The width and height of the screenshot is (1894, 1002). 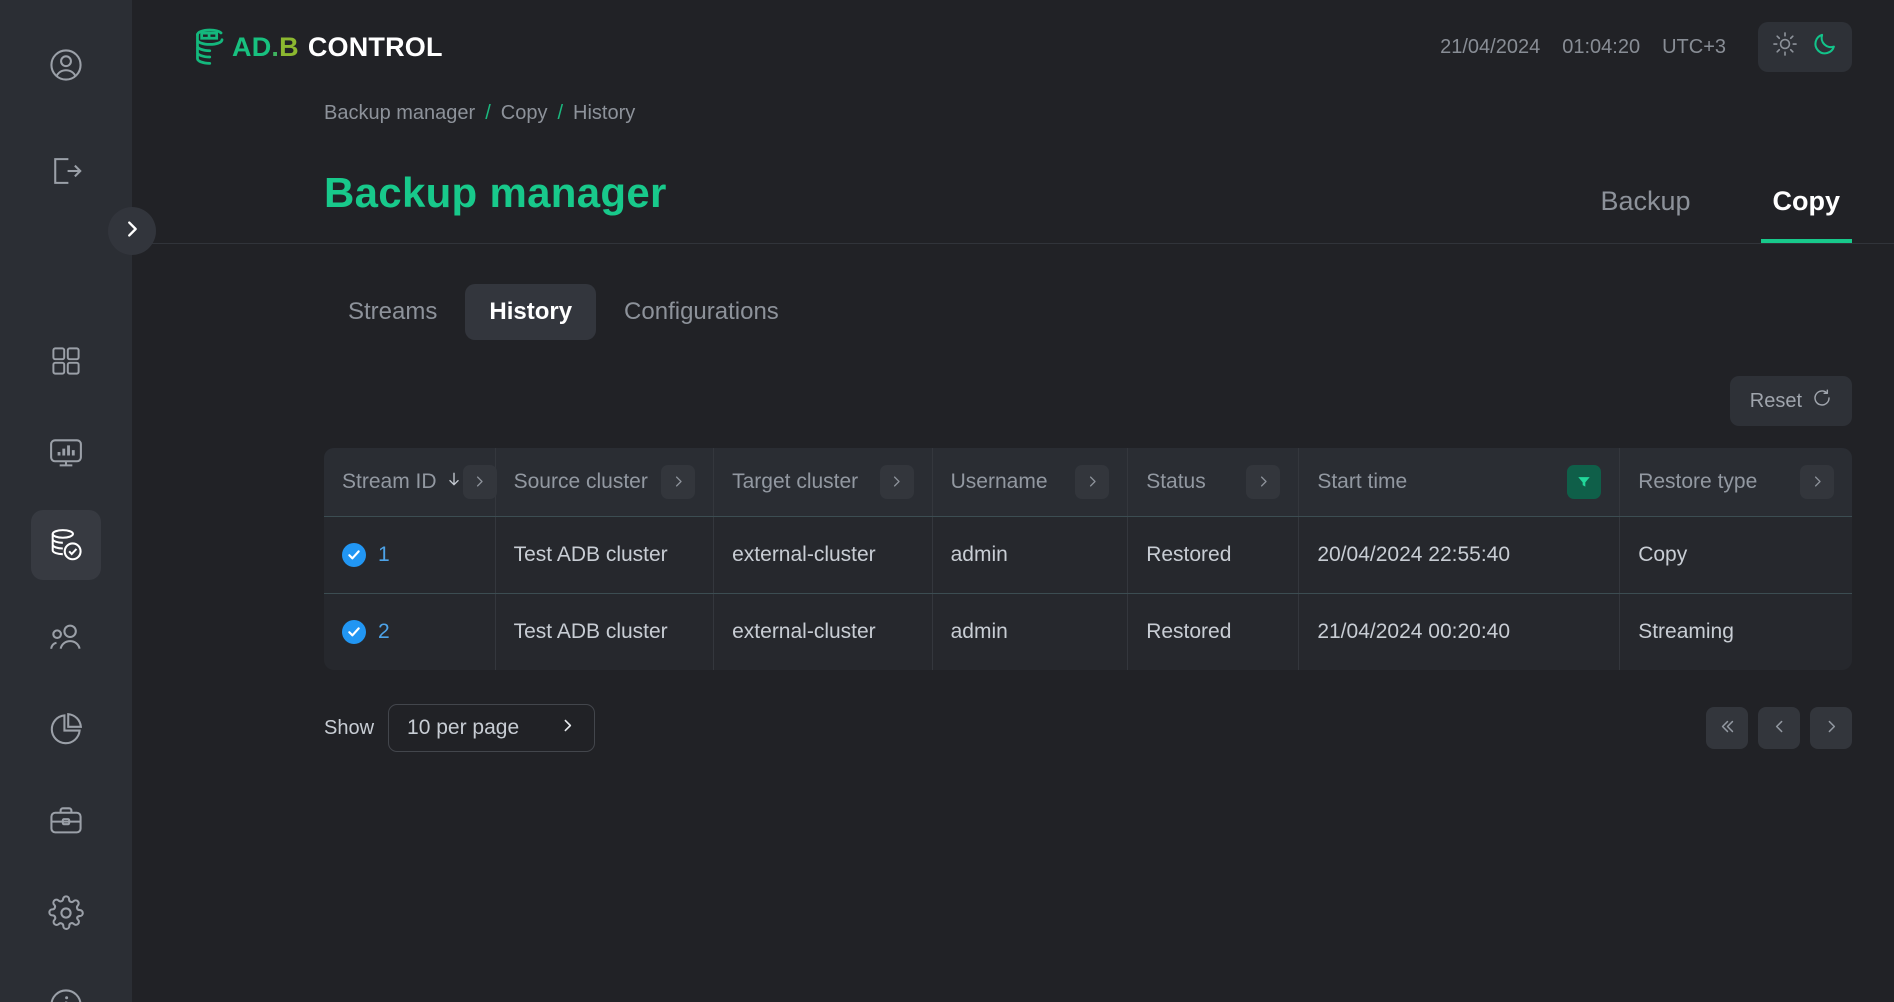 I want to click on timezone-label: UTC+3, so click(x=1694, y=46).